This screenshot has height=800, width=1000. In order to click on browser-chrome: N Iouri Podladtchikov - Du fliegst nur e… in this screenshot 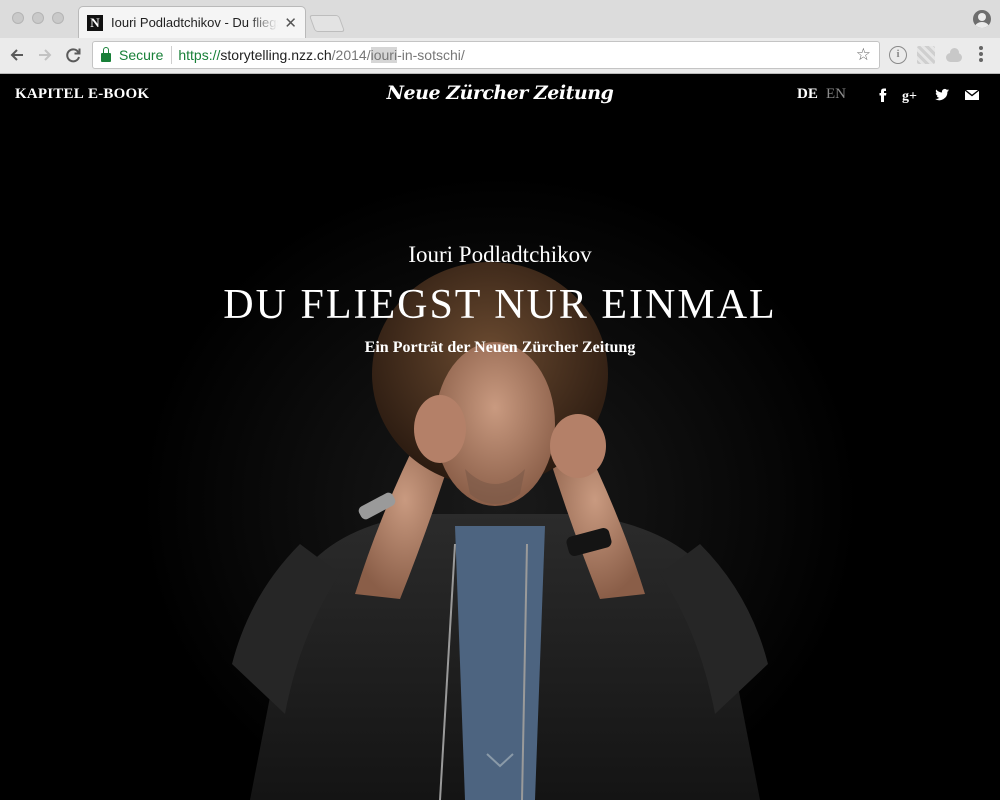, I will do `click(500, 37)`.